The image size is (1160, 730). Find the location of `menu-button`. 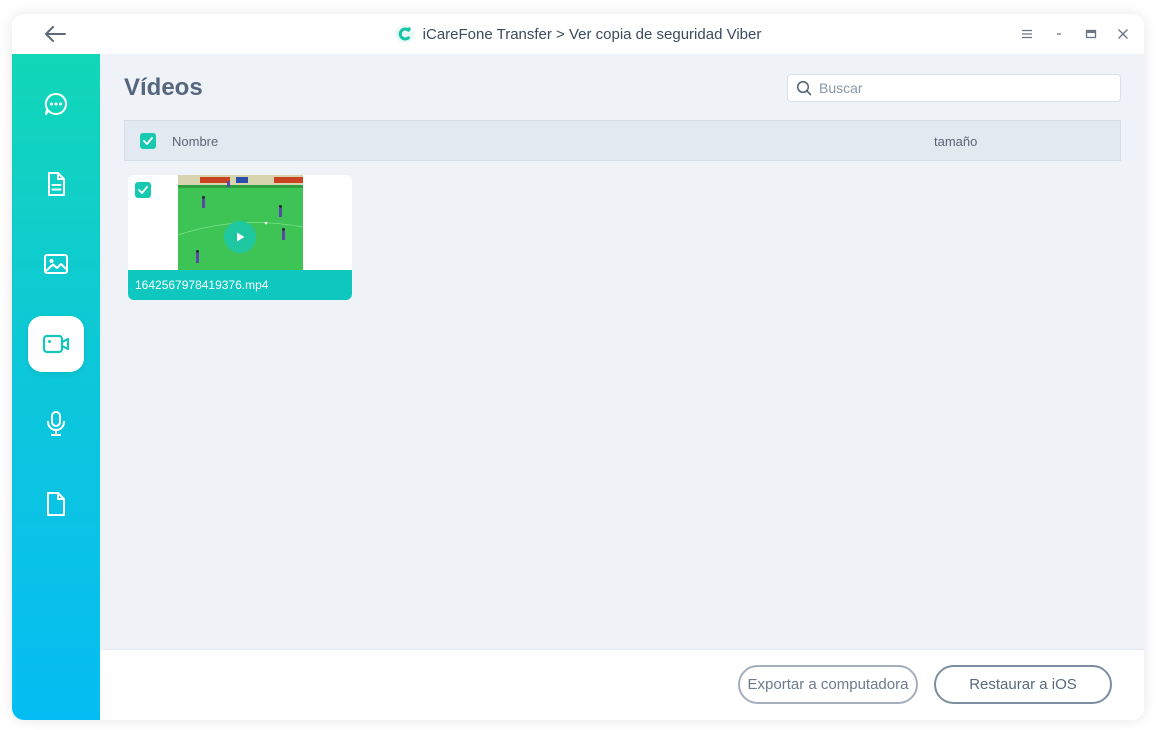

menu-button is located at coordinates (1027, 34).